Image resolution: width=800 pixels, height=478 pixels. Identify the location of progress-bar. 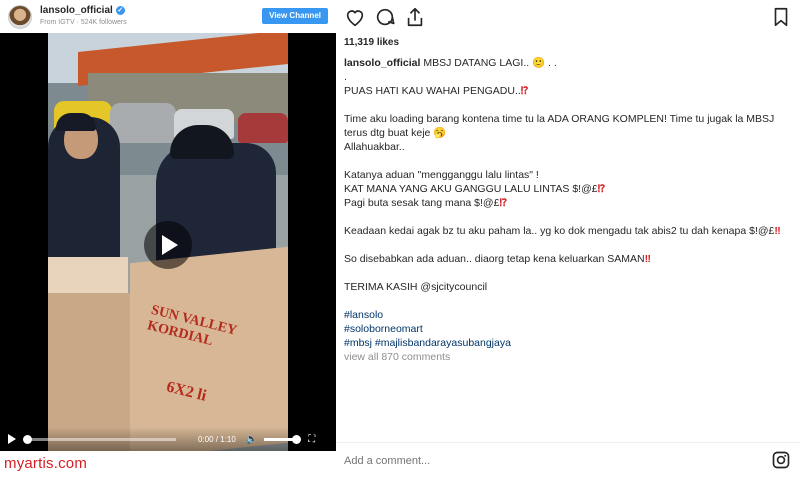
(99, 439).